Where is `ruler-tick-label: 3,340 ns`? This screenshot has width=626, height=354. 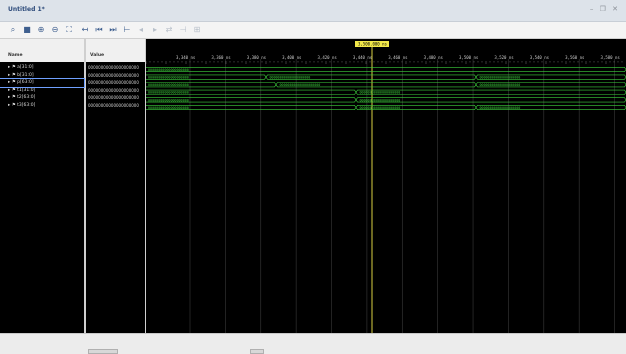
ruler-tick-label: 3,340 ns is located at coordinates (186, 57).